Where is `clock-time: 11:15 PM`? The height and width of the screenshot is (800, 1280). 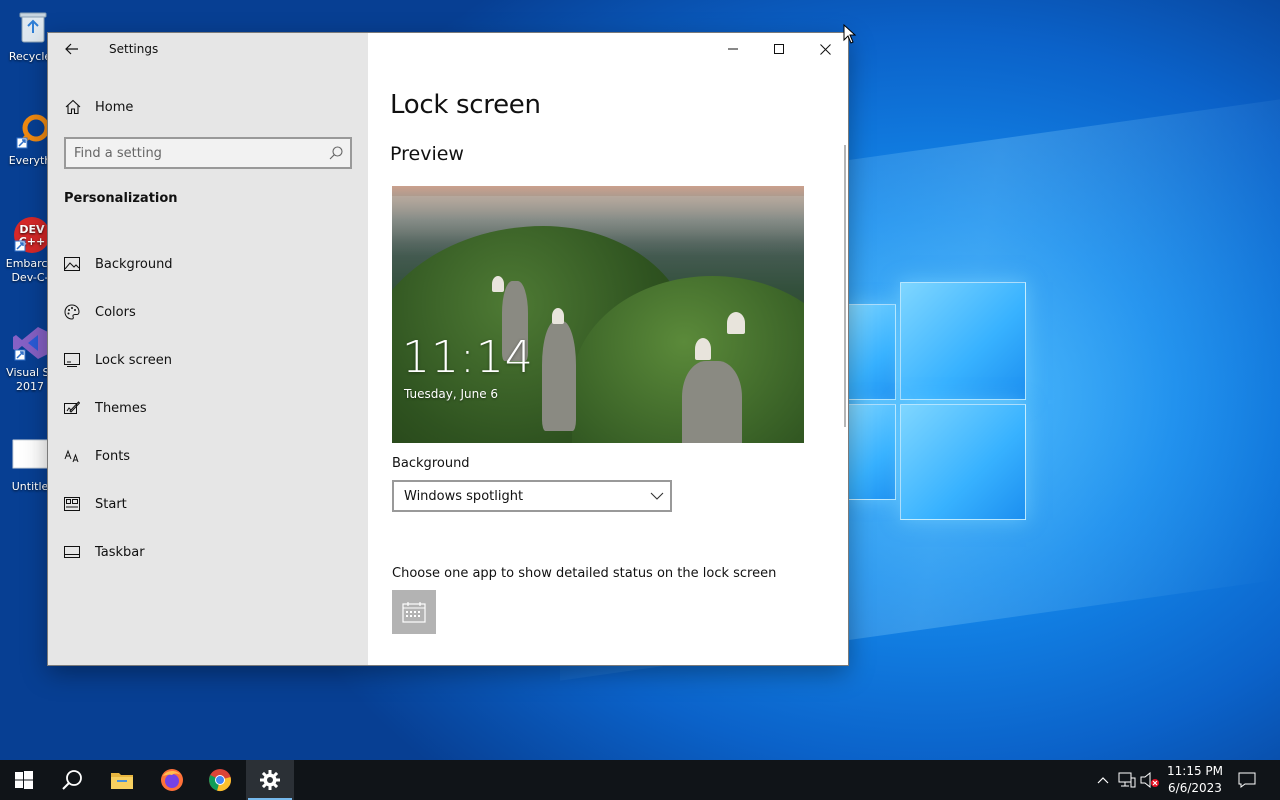
clock-time: 11:15 PM is located at coordinates (1195, 771).